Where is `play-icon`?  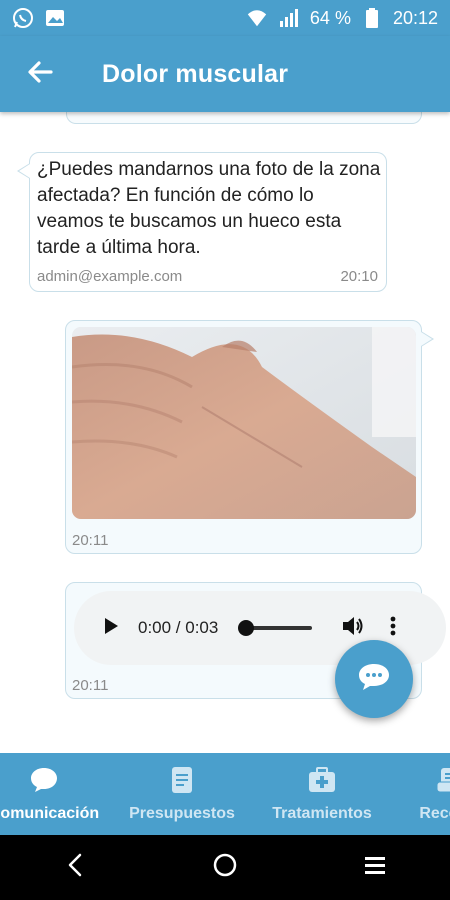 play-icon is located at coordinates (111, 628).